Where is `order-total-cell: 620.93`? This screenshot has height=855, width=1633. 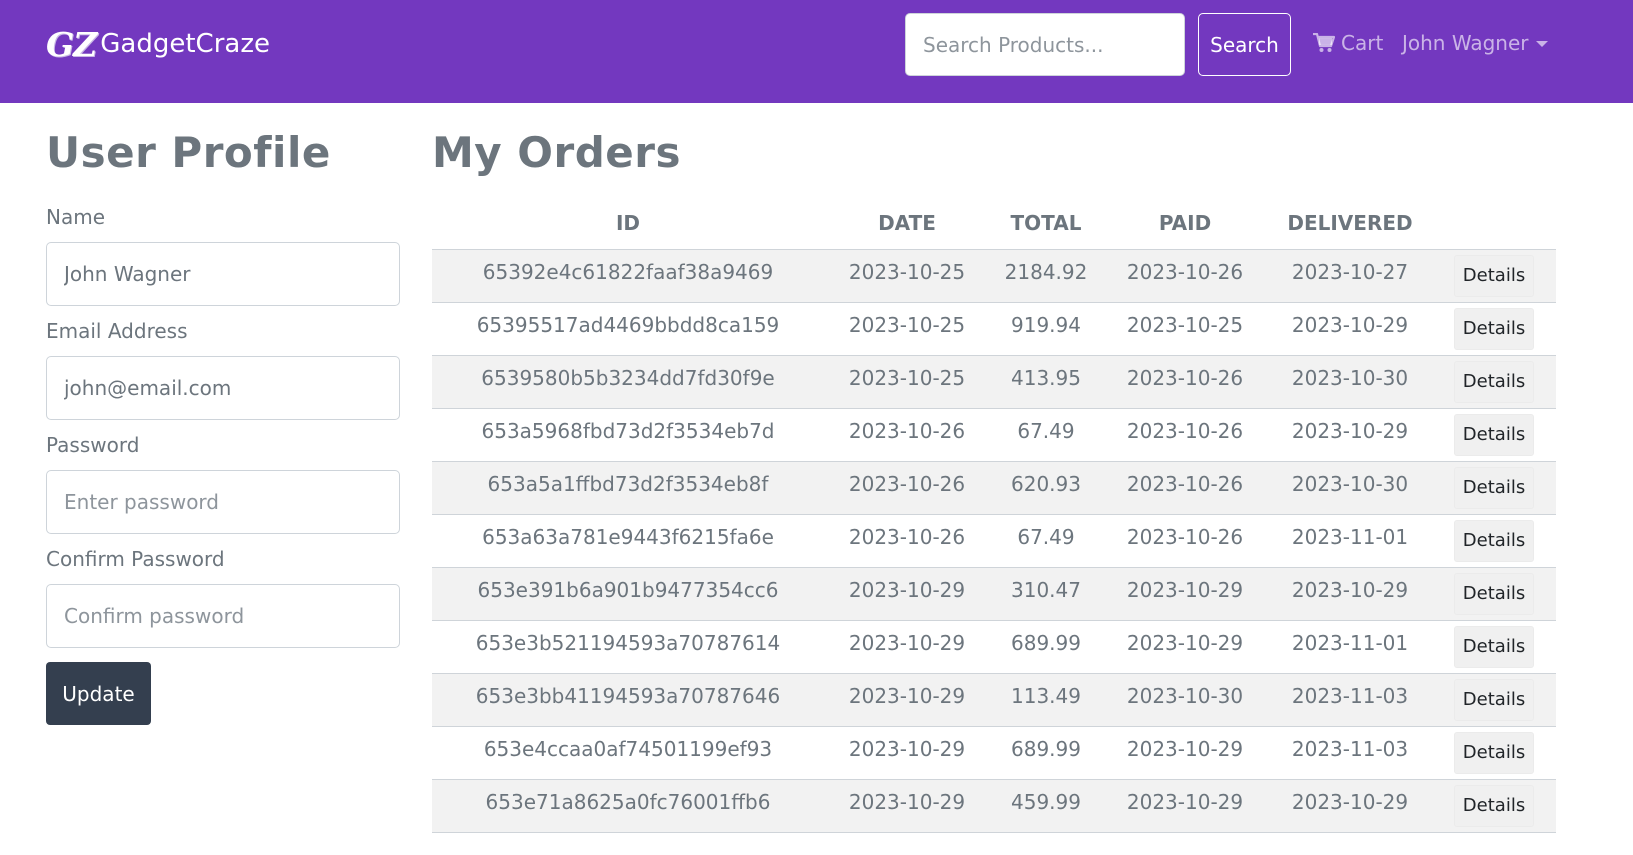
order-total-cell: 620.93 is located at coordinates (1046, 483).